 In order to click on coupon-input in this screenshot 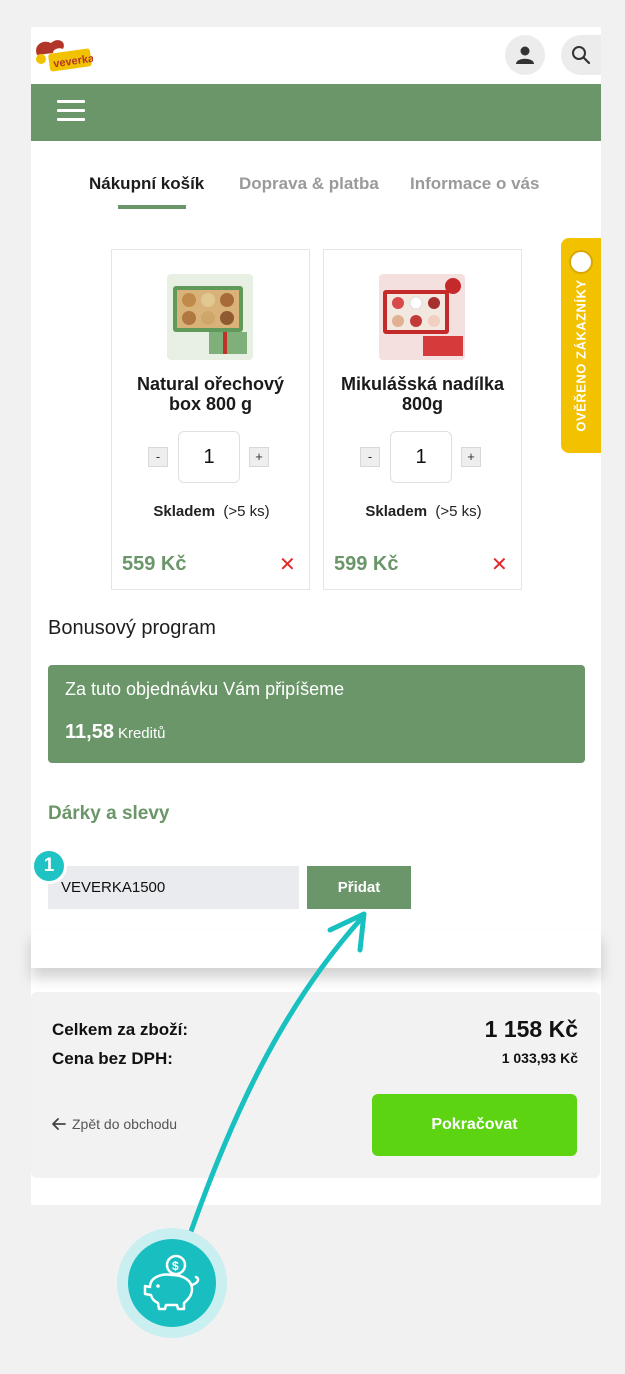, I will do `click(173, 887)`.